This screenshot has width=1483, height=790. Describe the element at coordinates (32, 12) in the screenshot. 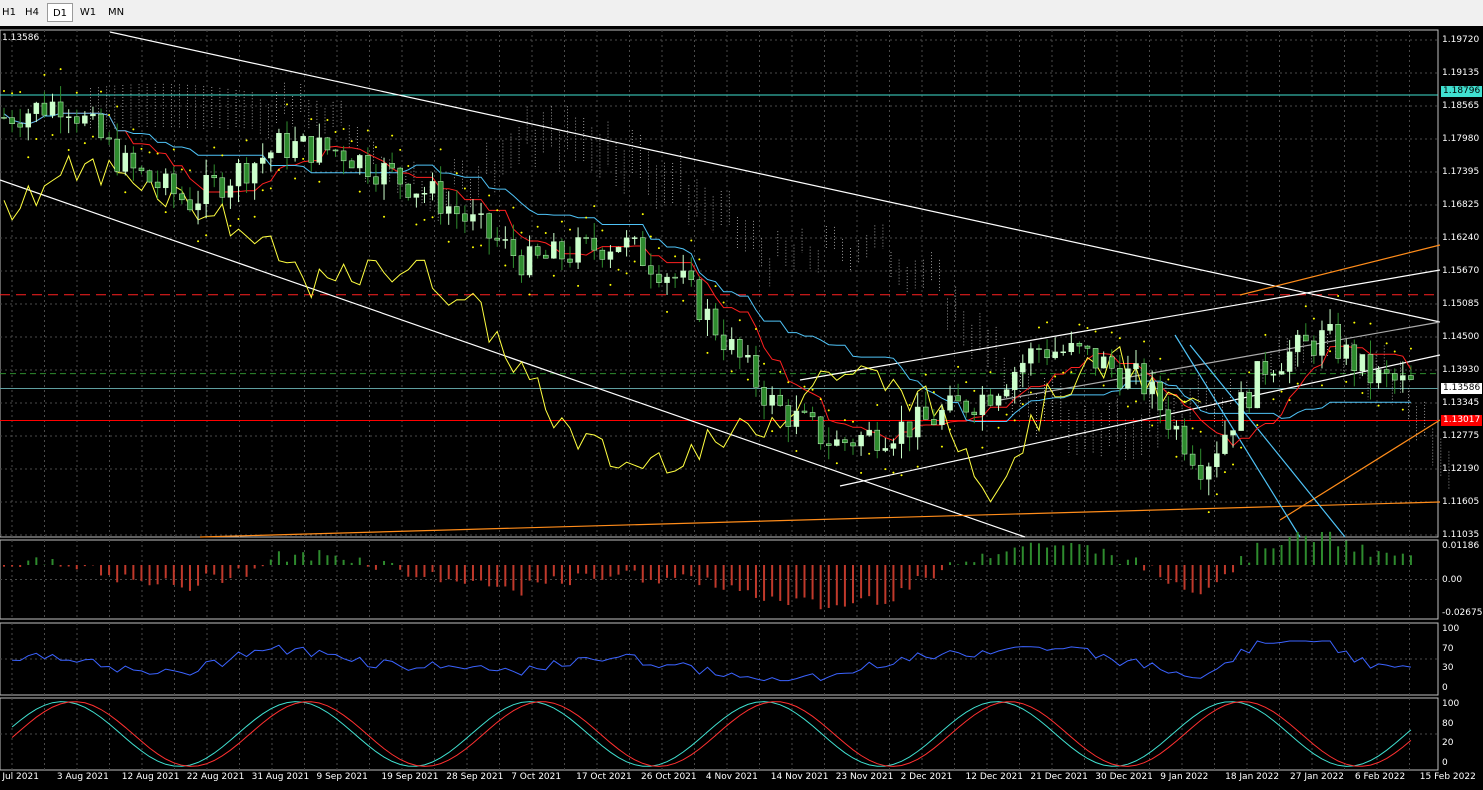

I see `timeframe-h4-button: H4` at that location.